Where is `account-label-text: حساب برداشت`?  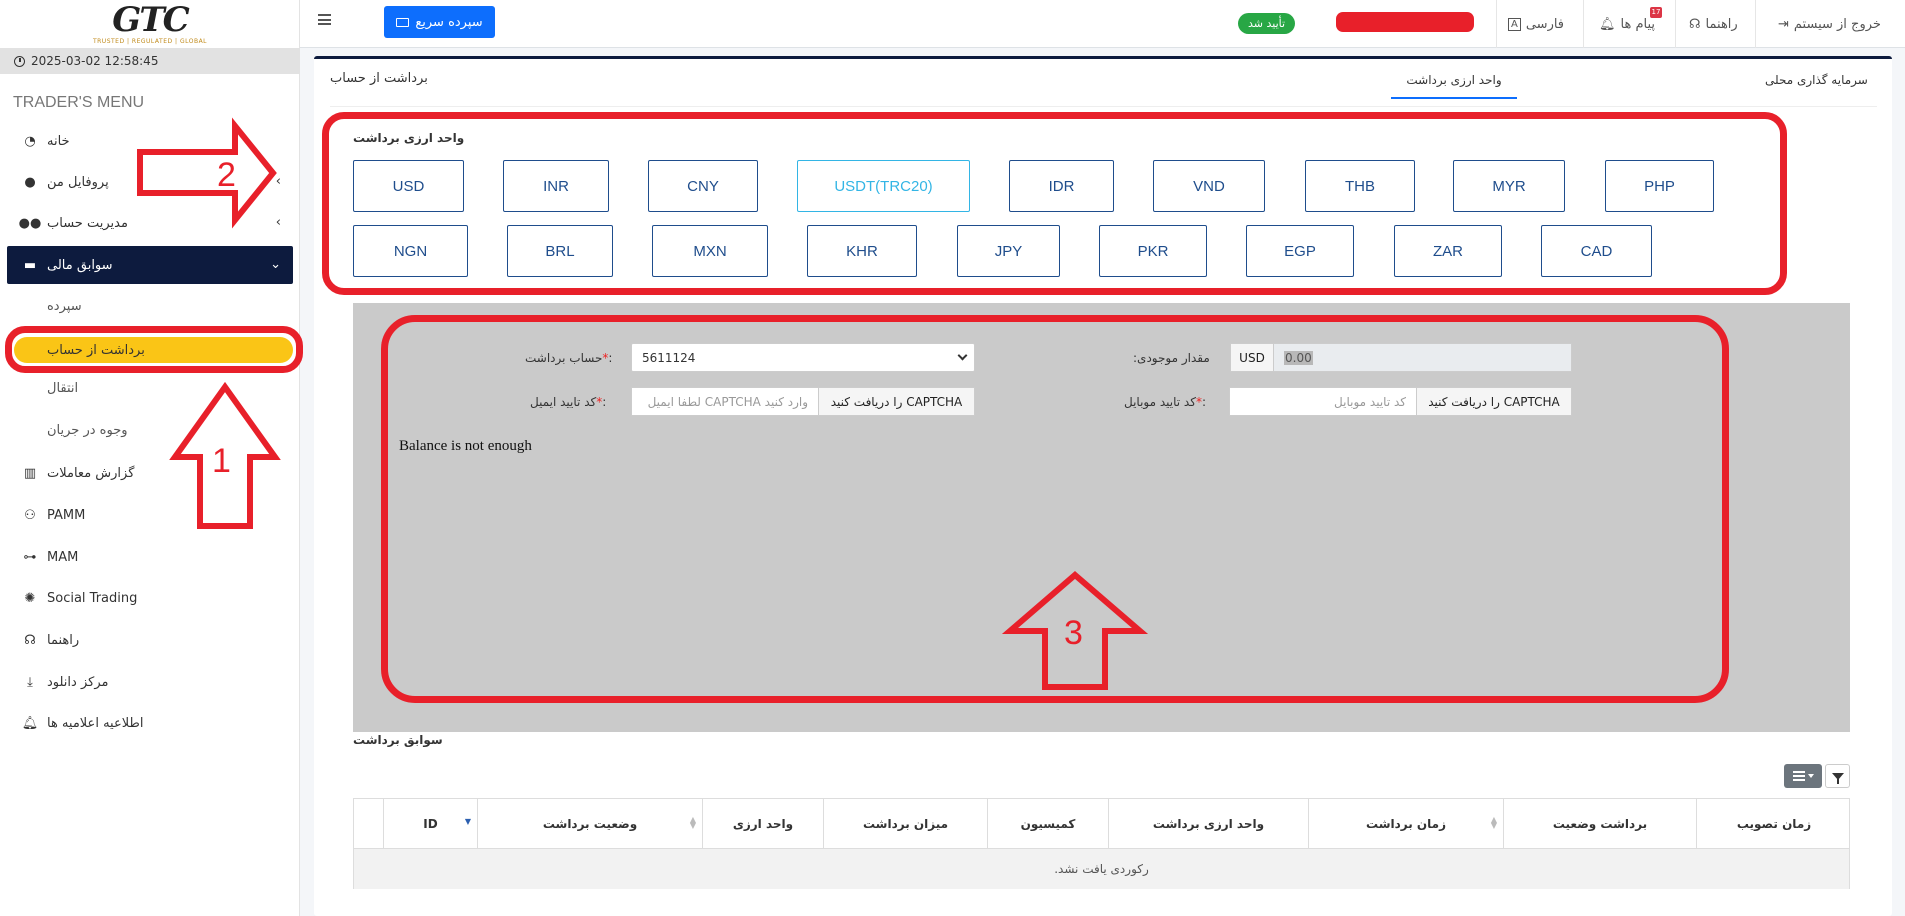 account-label-text: حساب برداشت is located at coordinates (564, 358).